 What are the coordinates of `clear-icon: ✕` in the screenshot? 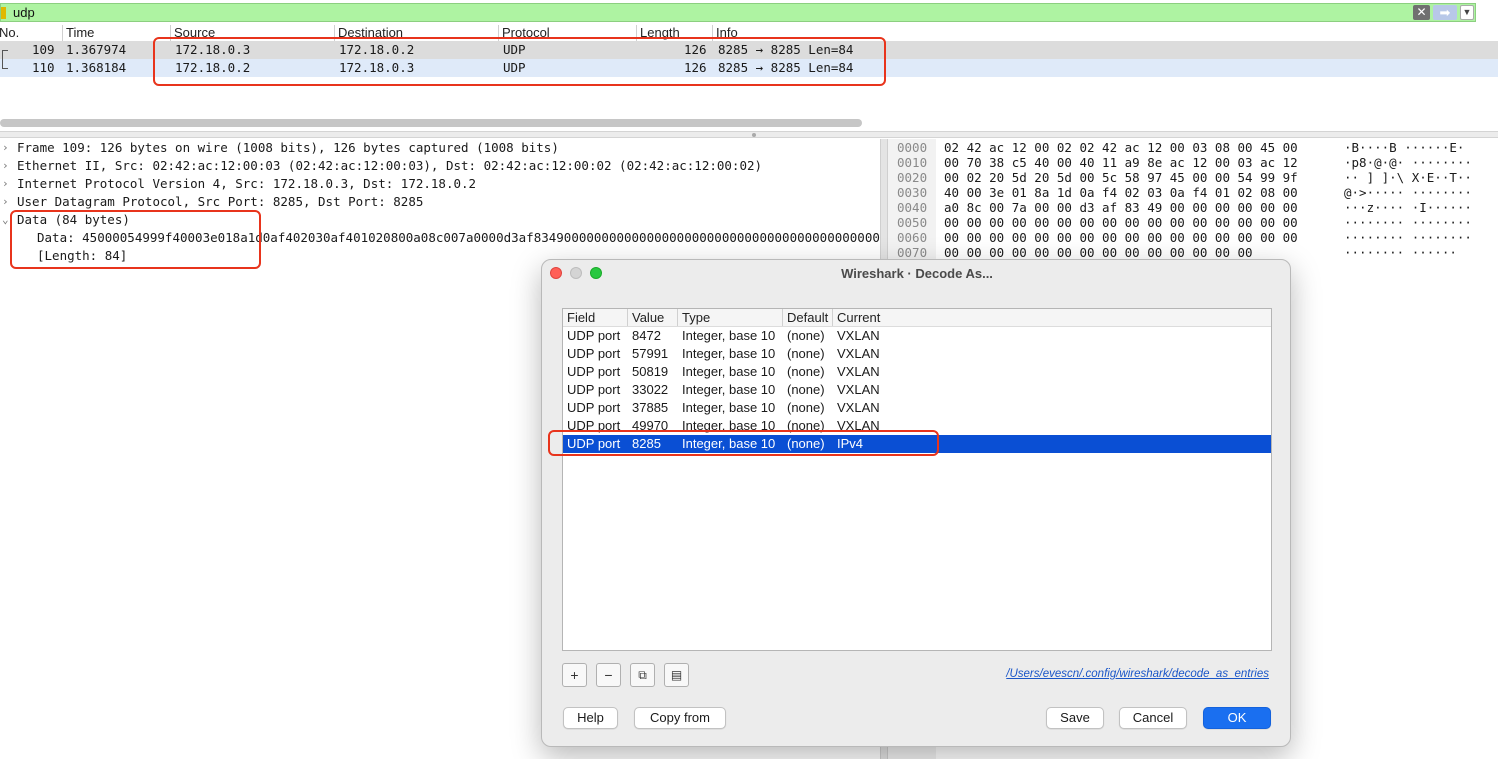 It's located at (1421, 12).